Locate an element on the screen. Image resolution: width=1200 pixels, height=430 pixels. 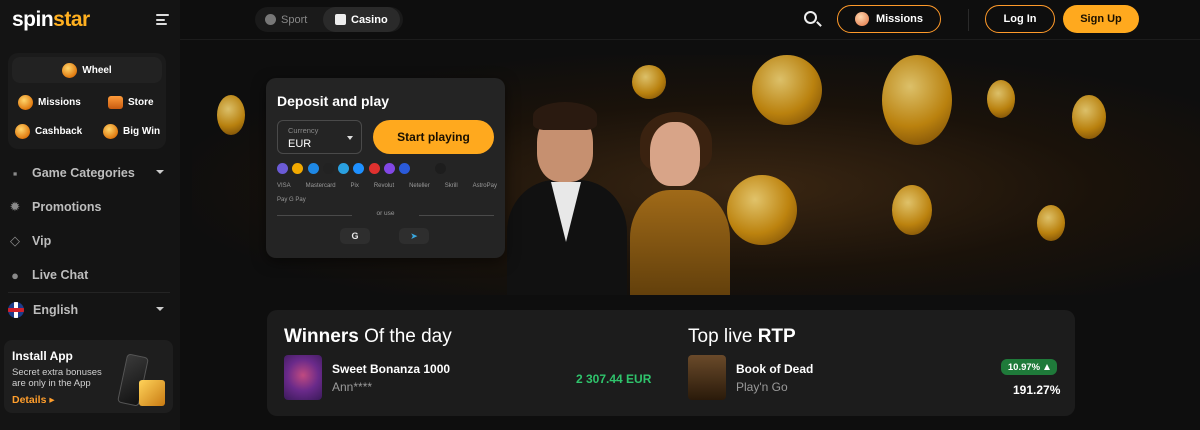
winner-amount: 2 307.44 EUR is located at coordinates (614, 379).